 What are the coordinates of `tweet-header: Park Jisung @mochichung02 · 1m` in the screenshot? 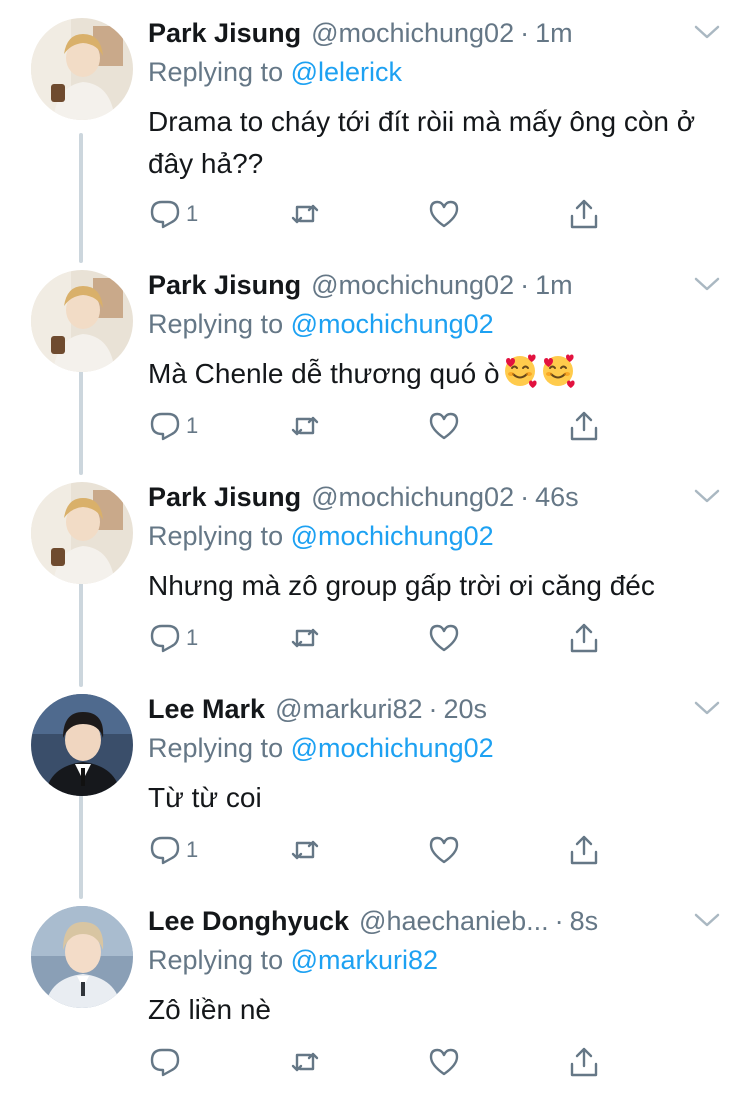 It's located at (414, 36).